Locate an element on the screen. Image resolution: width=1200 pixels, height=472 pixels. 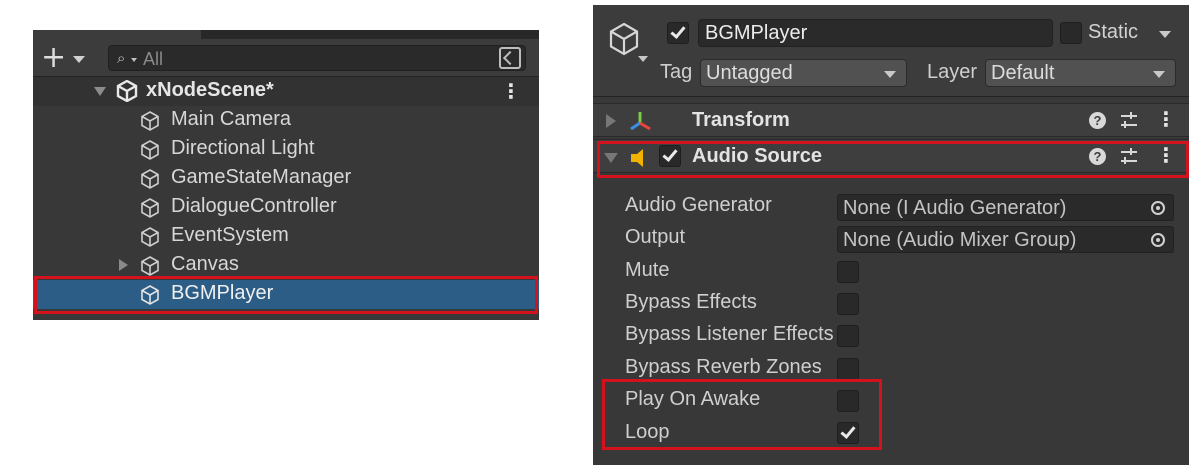
bypass-effects-label: Bypass Effects is located at coordinates (691, 302).